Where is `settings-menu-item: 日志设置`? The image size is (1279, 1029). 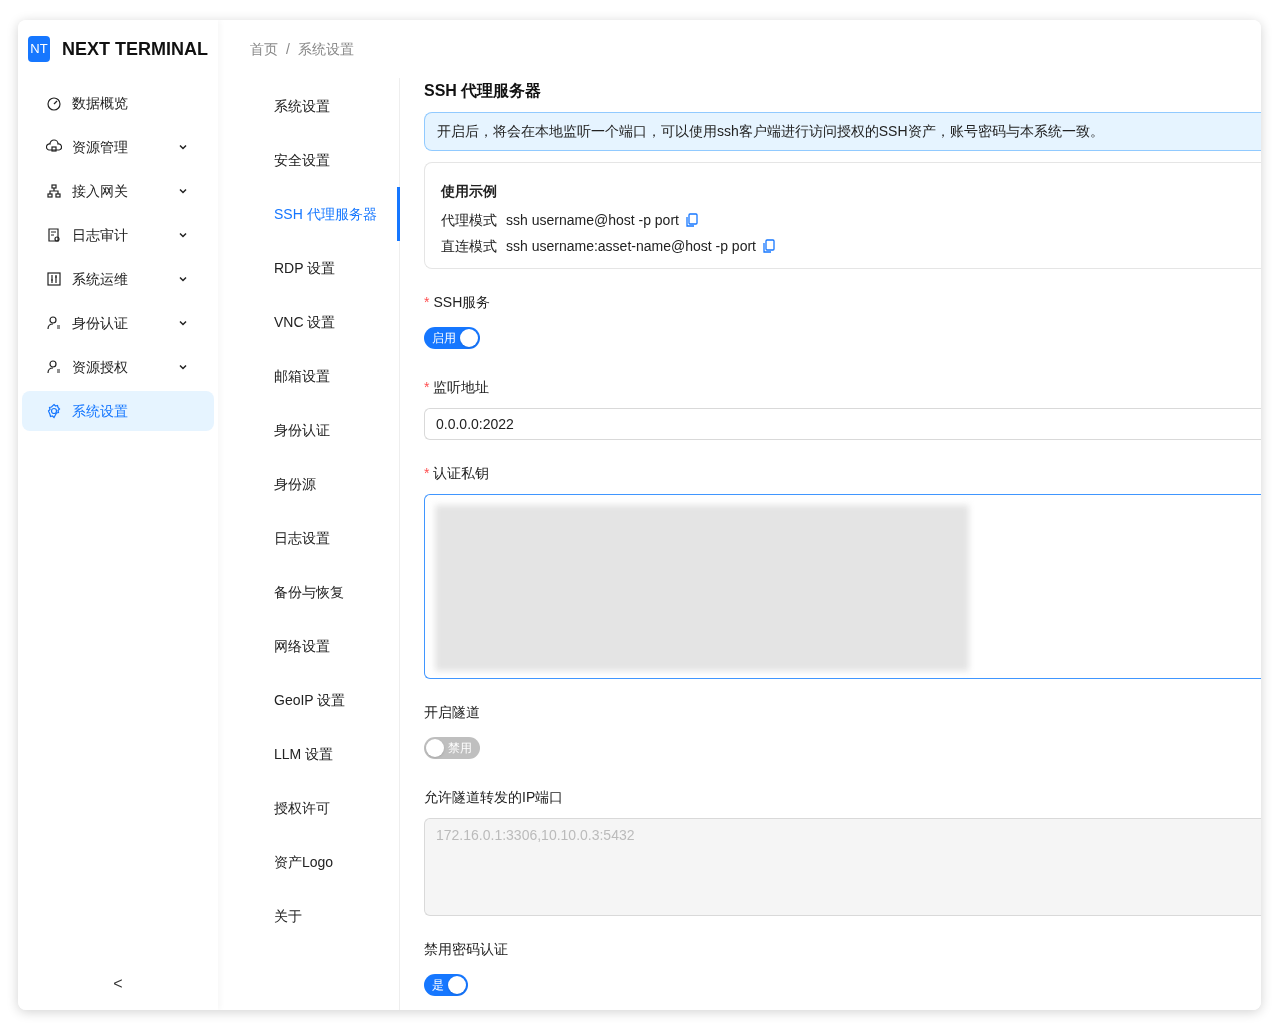 settings-menu-item: 日志设置 is located at coordinates (308, 538).